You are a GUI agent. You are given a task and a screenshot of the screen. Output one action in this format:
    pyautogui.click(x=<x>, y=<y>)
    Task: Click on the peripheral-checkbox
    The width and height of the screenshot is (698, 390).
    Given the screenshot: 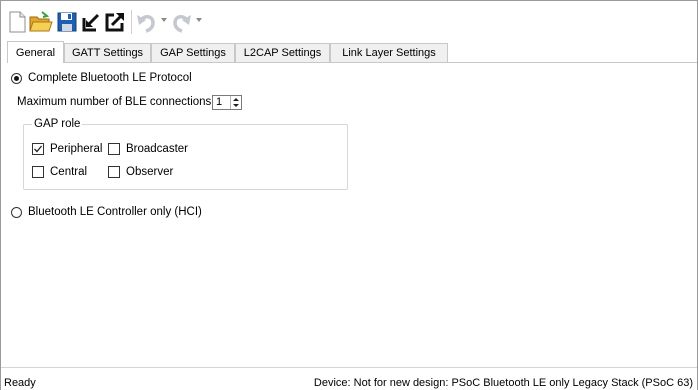 What is the action you would take?
    pyautogui.click(x=38, y=149)
    